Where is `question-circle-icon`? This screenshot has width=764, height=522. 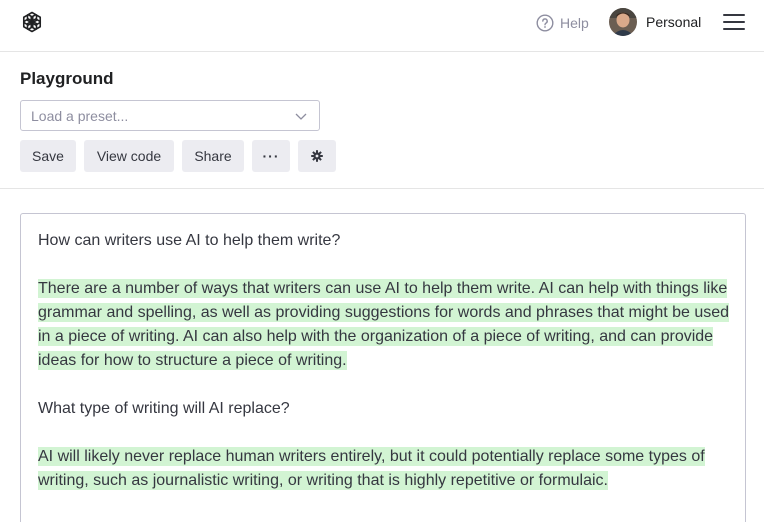 question-circle-icon is located at coordinates (545, 23).